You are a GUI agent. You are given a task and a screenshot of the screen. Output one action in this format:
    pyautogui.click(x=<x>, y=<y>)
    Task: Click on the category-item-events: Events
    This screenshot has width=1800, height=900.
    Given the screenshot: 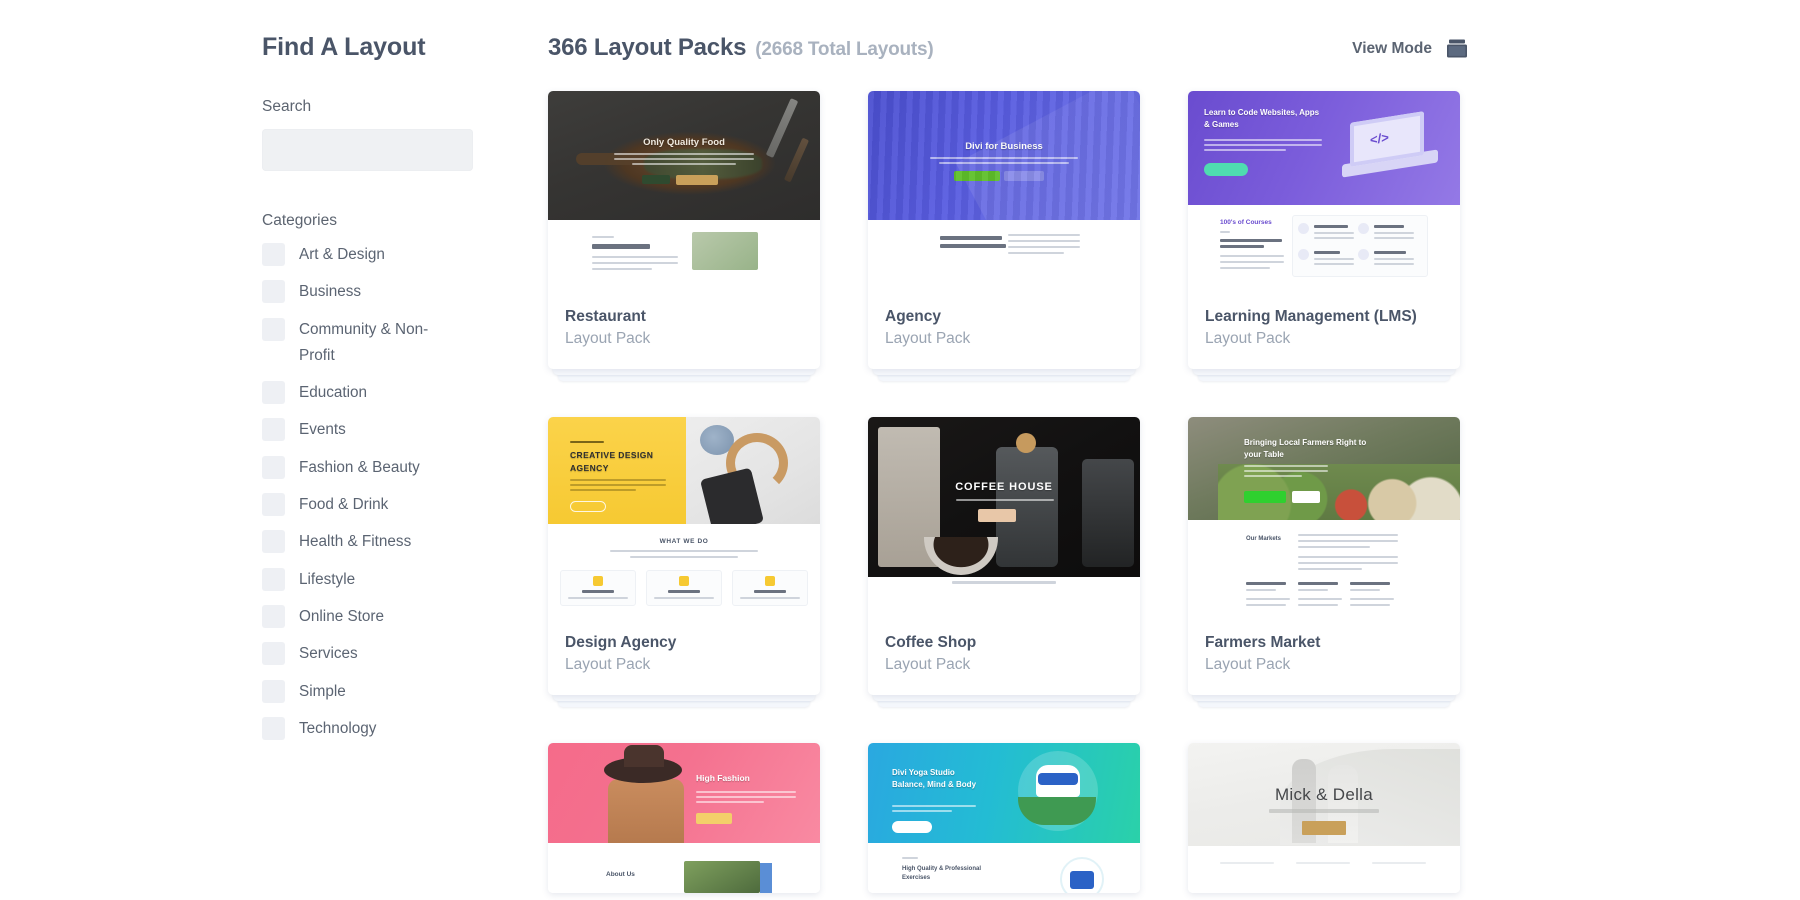 What is the action you would take?
    pyautogui.click(x=405, y=430)
    